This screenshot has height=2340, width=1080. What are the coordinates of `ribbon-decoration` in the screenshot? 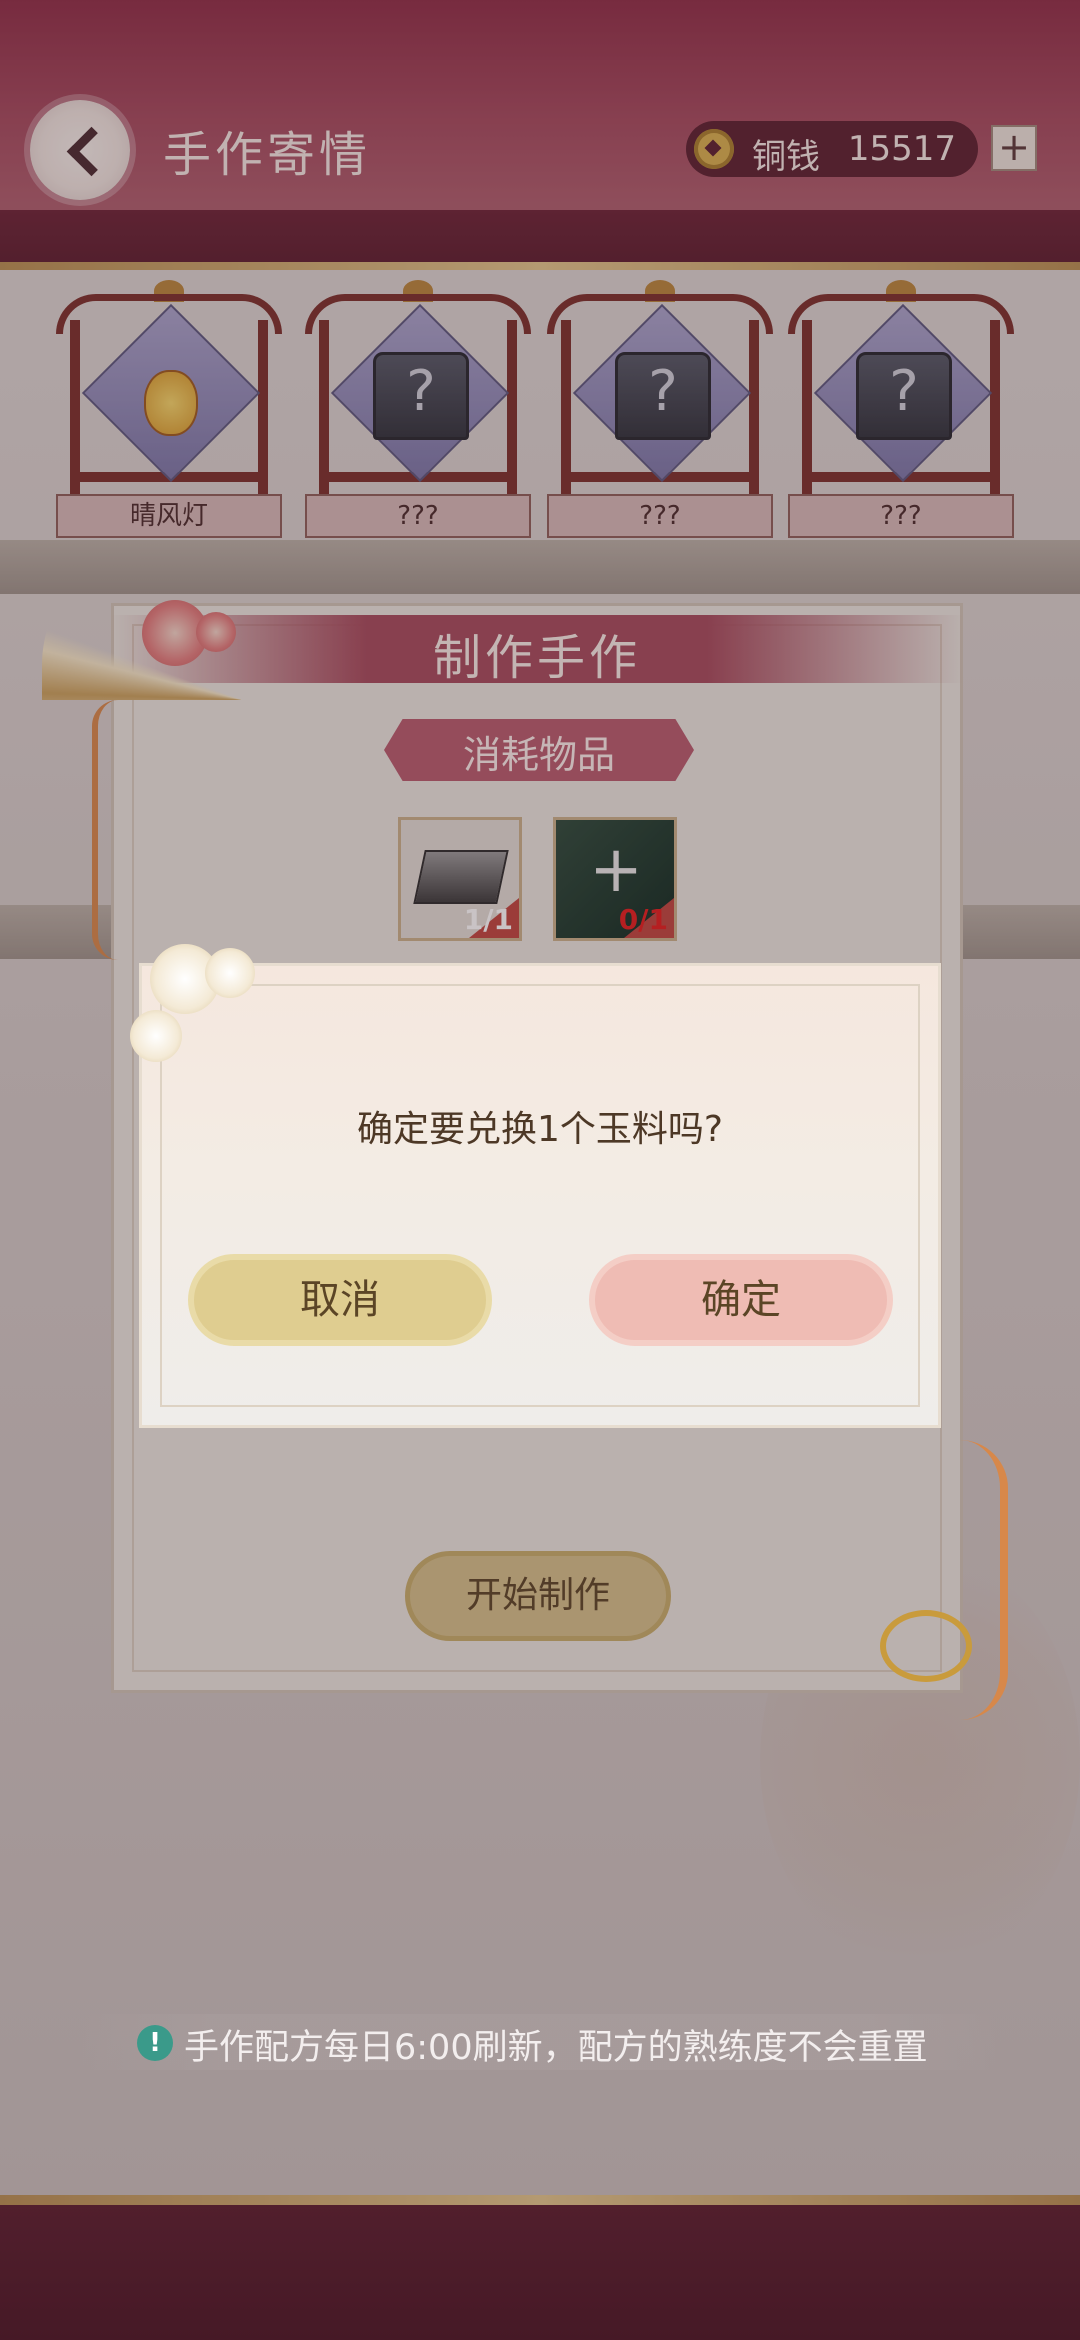 It's located at (984, 1580).